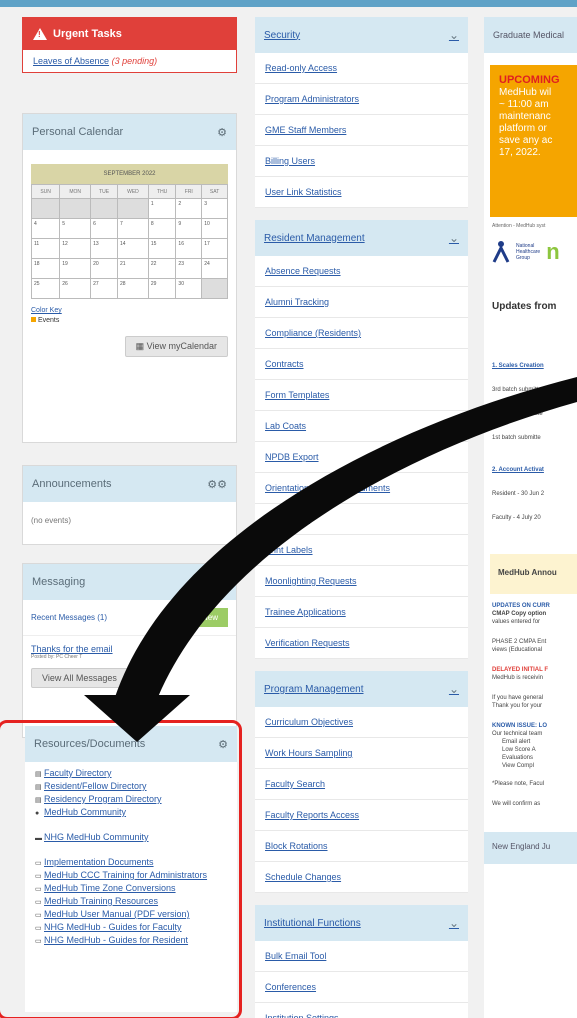  I want to click on top-bar, so click(288, 3).